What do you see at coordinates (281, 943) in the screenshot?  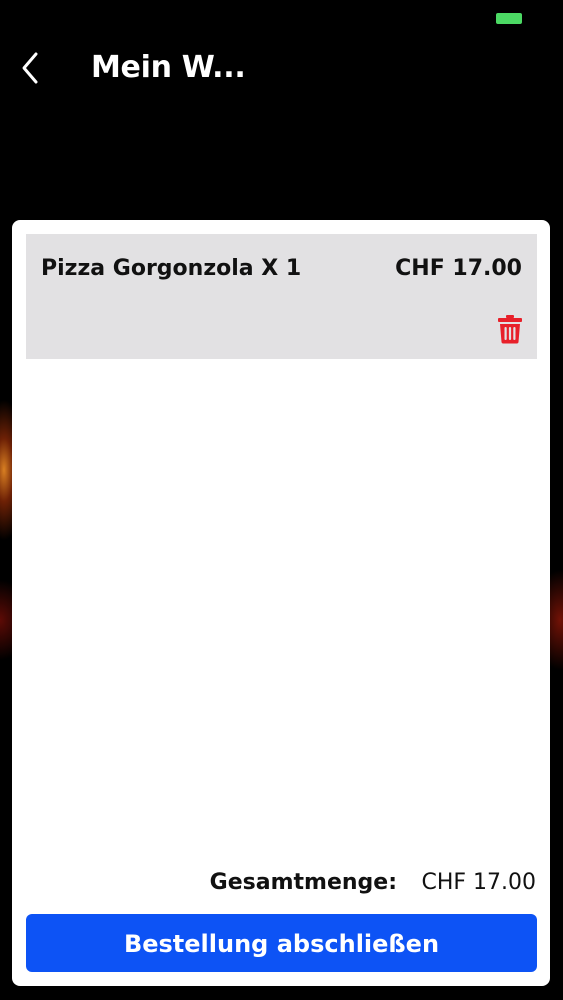 I see `checkout-button: Bestellung abschließen` at bounding box center [281, 943].